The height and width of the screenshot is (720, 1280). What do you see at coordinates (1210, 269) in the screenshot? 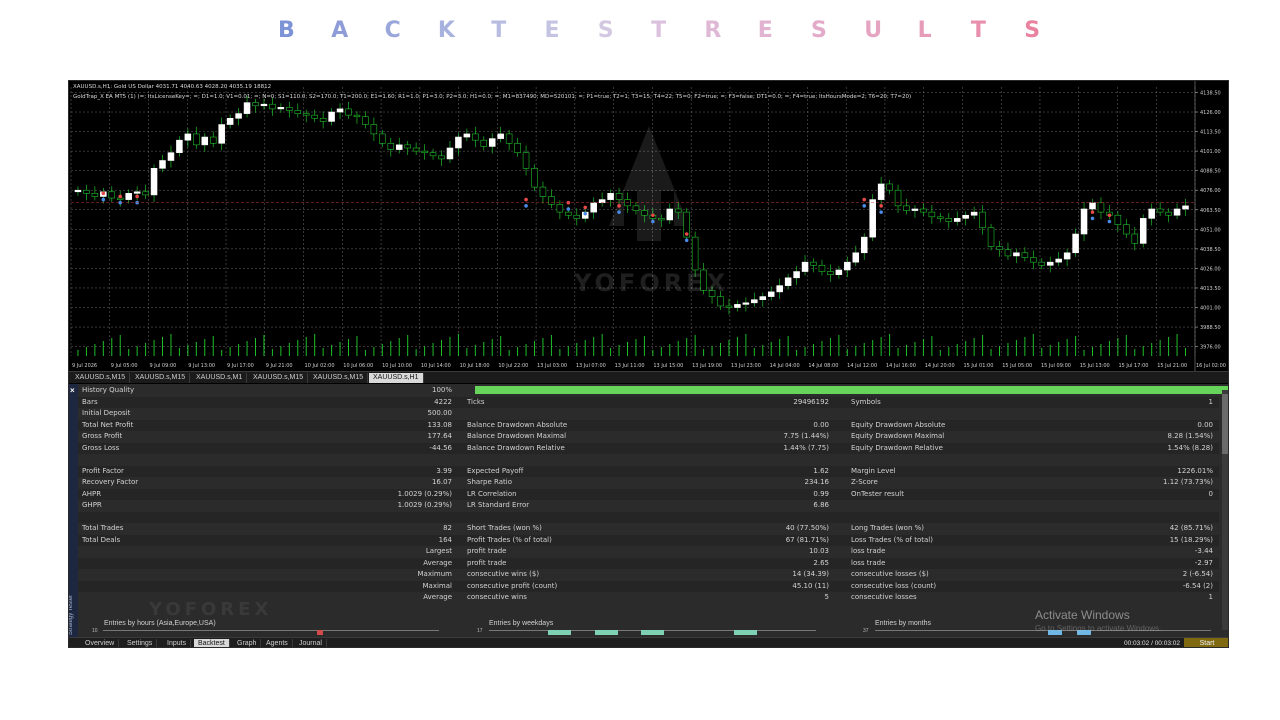
I see `price-axis-label: 4026.00` at bounding box center [1210, 269].